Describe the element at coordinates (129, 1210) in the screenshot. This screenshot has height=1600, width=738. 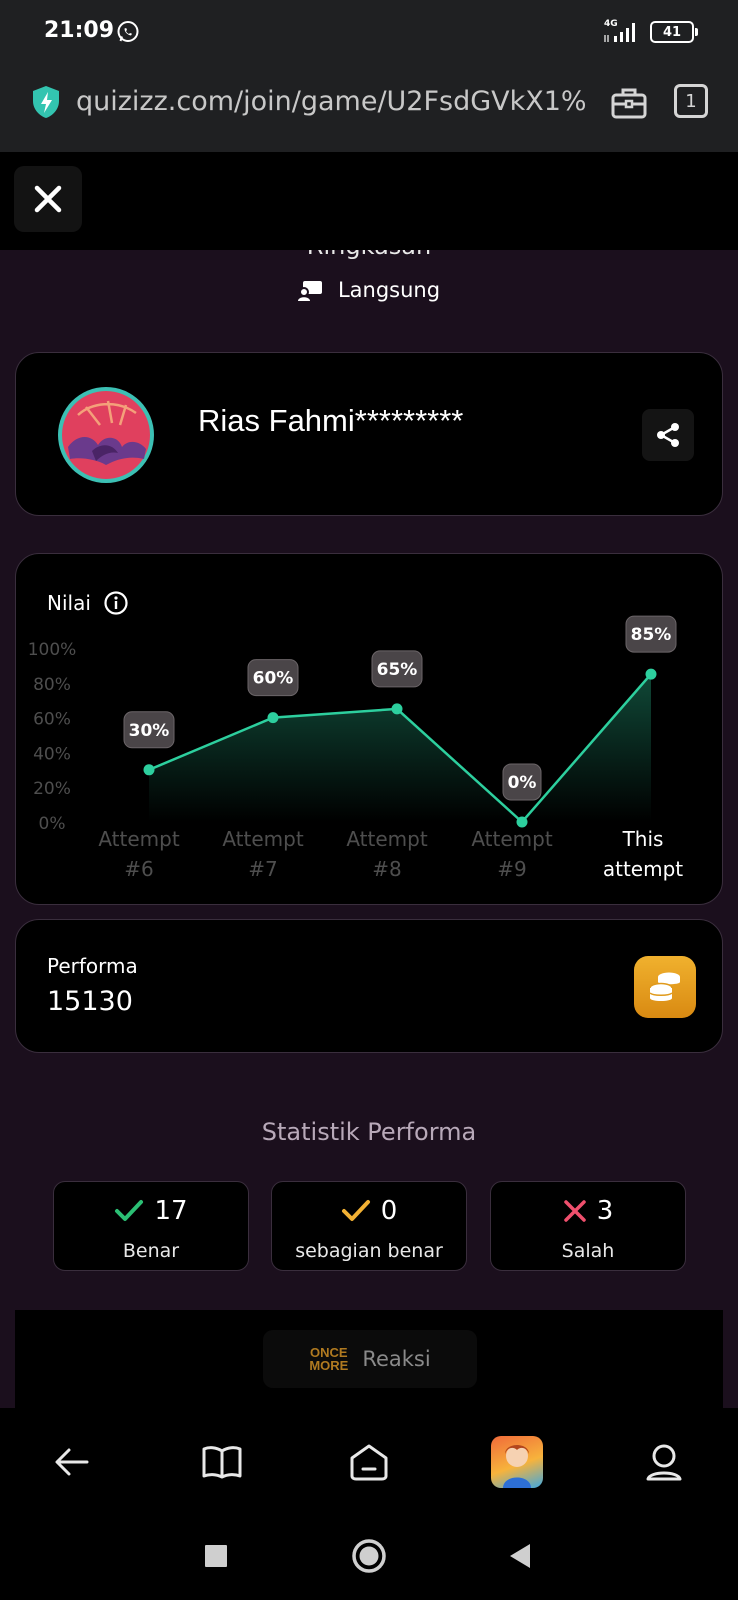
I see `check-icon` at that location.